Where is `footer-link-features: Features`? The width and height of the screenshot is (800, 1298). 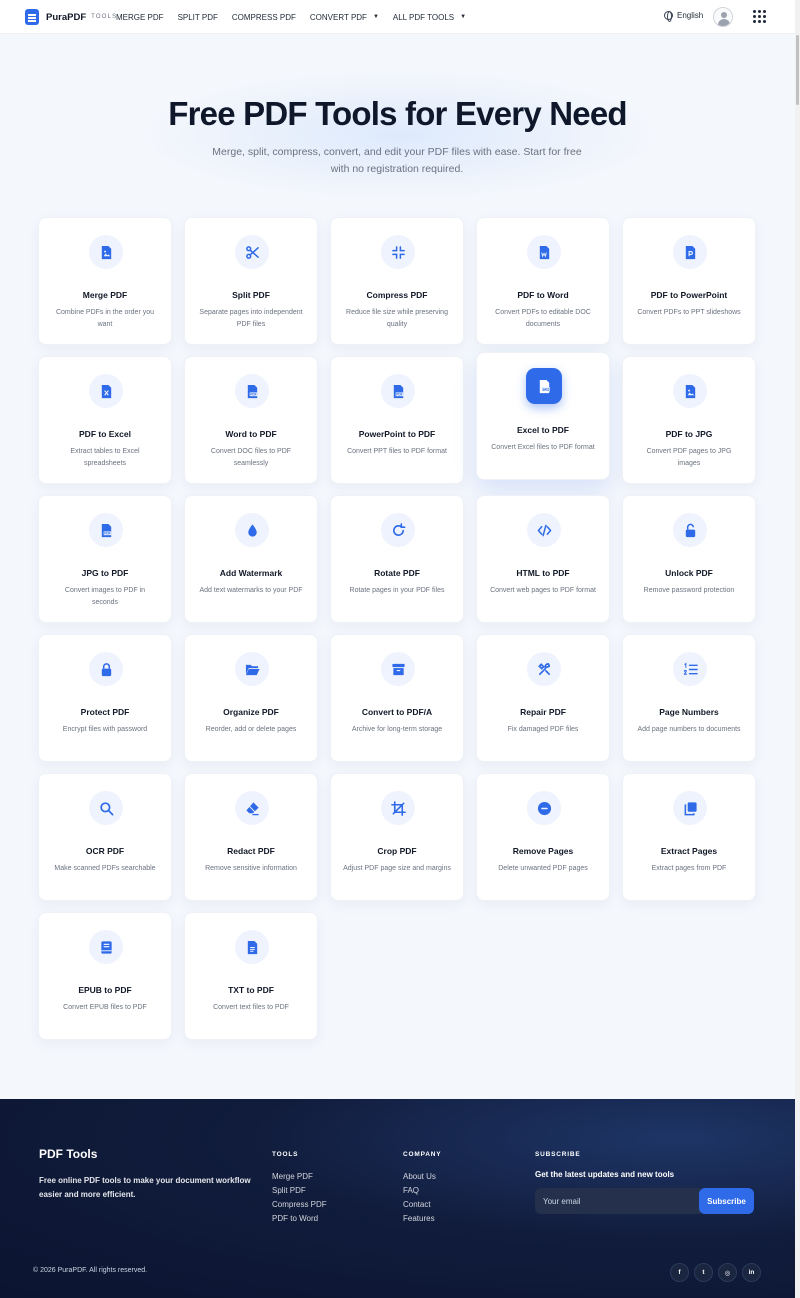
footer-link-features: Features is located at coordinates (422, 1219).